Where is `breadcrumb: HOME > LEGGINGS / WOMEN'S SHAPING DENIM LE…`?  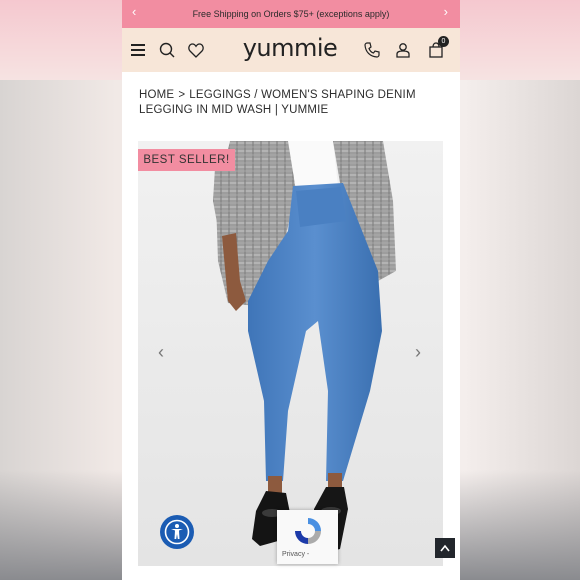 breadcrumb: HOME > LEGGINGS / WOMEN'S SHAPING DENIM LE… is located at coordinates (294, 103).